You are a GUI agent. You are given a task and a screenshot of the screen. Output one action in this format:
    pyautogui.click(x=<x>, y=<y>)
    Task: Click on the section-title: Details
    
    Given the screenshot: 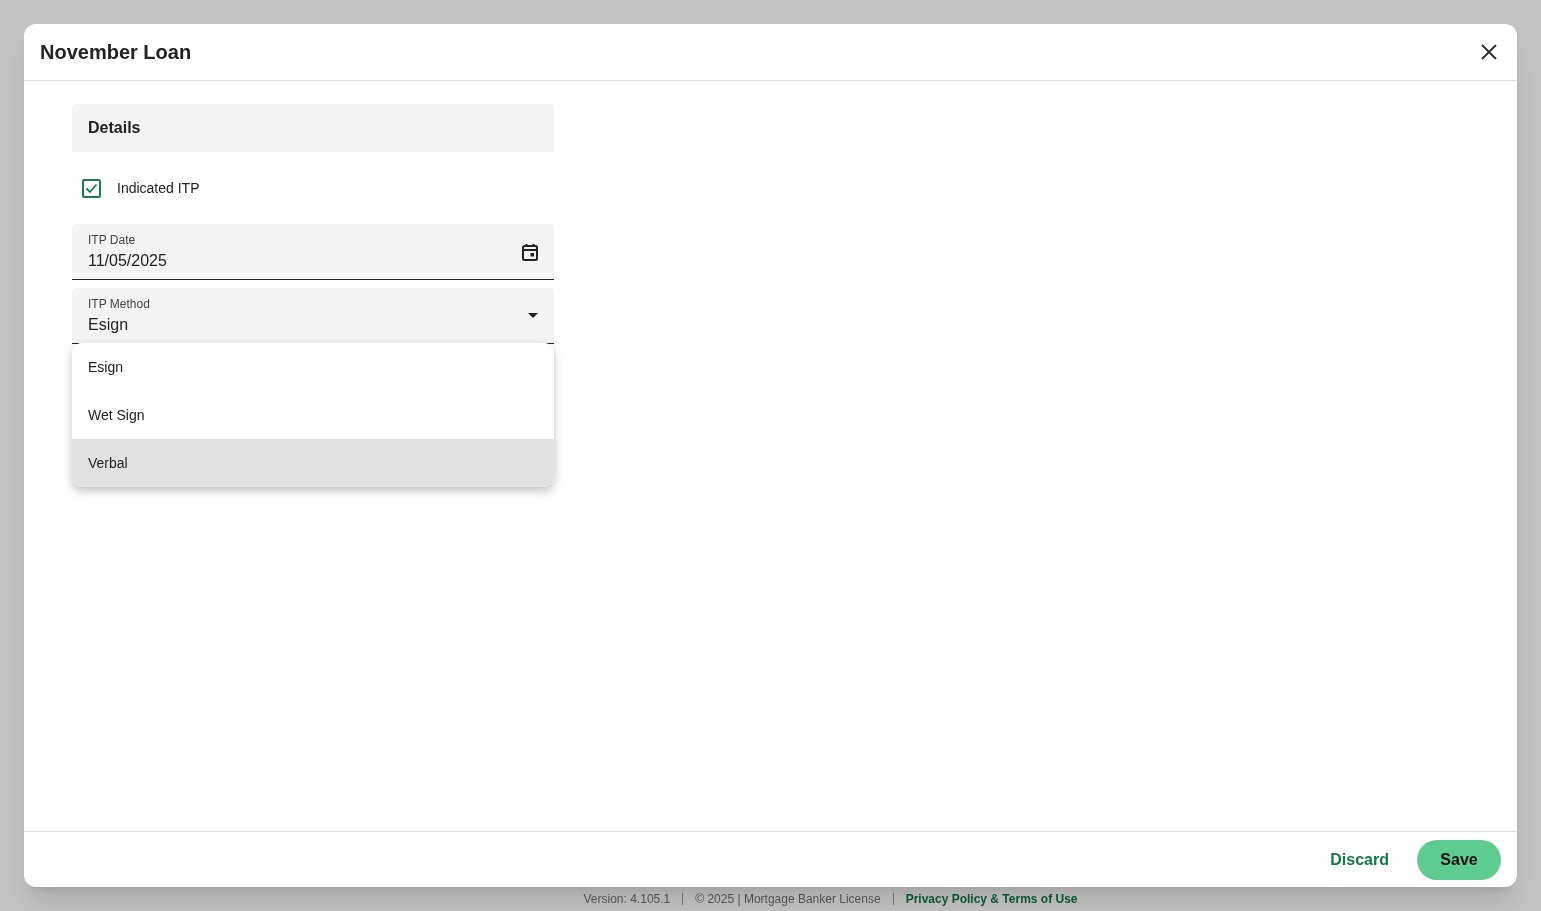 What is the action you would take?
    pyautogui.click(x=114, y=128)
    